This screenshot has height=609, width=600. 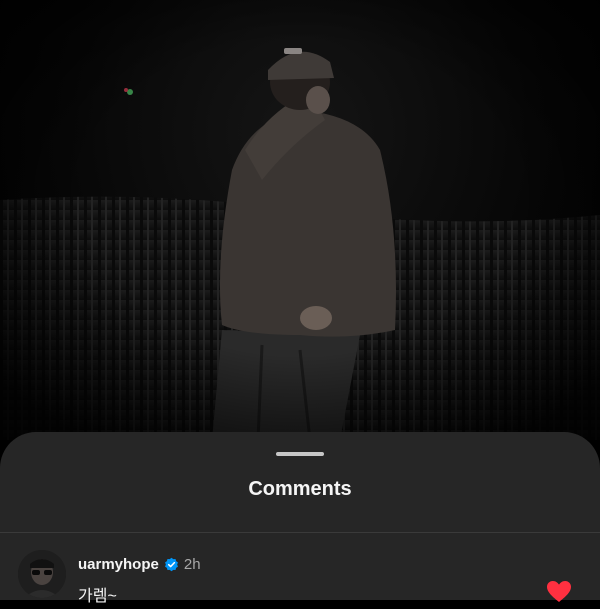 What do you see at coordinates (300, 454) in the screenshot?
I see `drag-handle` at bounding box center [300, 454].